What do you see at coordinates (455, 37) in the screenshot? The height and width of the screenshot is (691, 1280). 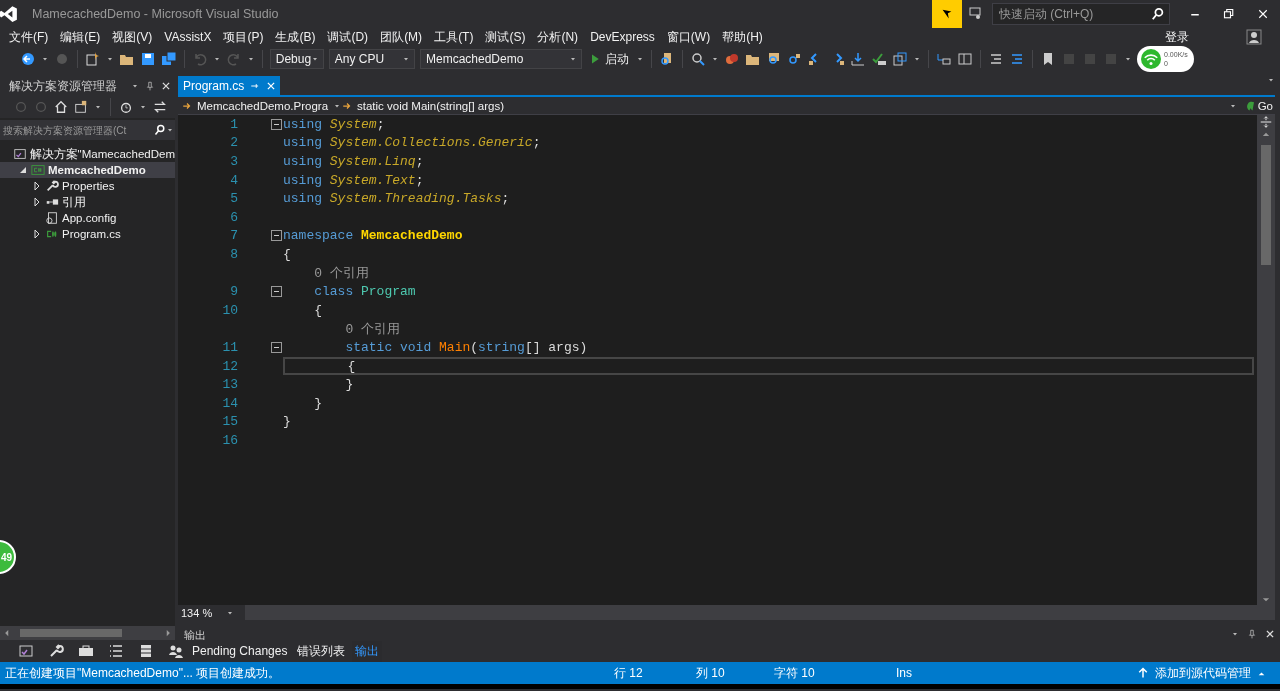 I see `menu-item: 工具(T)` at bounding box center [455, 37].